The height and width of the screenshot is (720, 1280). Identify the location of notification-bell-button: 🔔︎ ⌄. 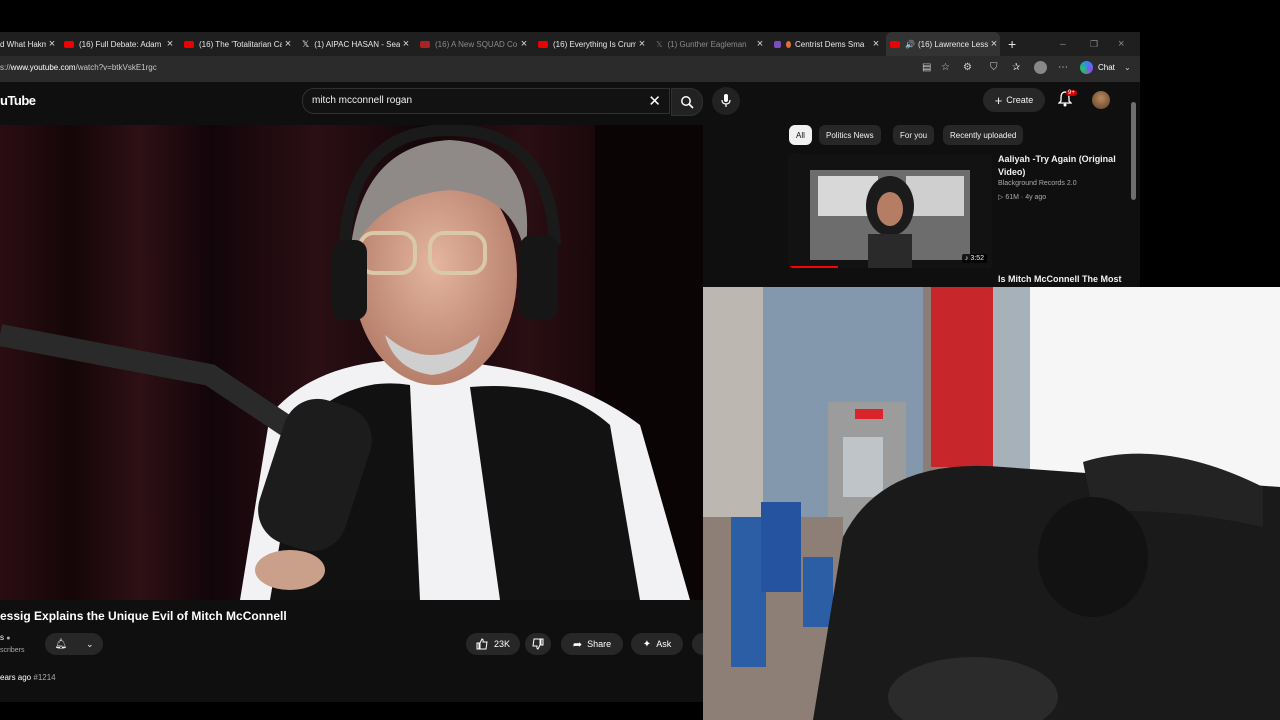
(74, 644).